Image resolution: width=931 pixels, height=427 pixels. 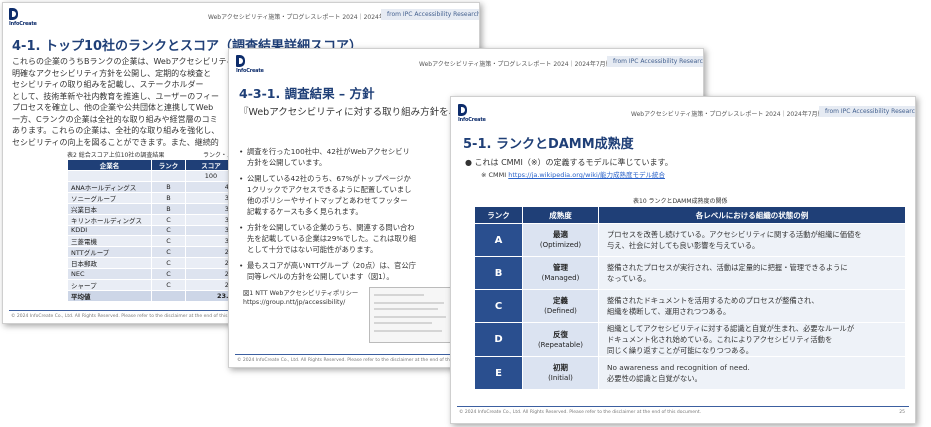 I want to click on bullet-line: 方針を公開している企業のうち、関連する問い合わ, so click(x=331, y=227).